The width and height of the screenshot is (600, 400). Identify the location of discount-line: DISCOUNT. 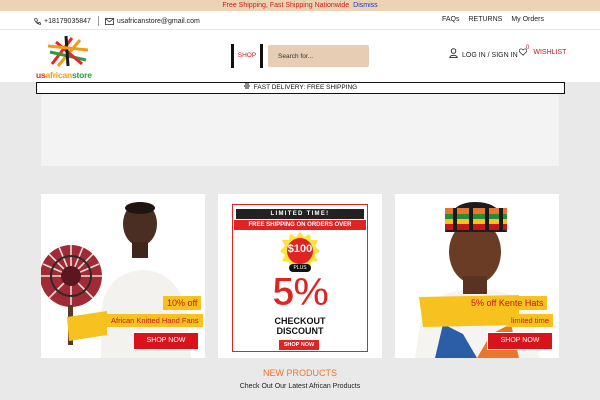
(300, 331).